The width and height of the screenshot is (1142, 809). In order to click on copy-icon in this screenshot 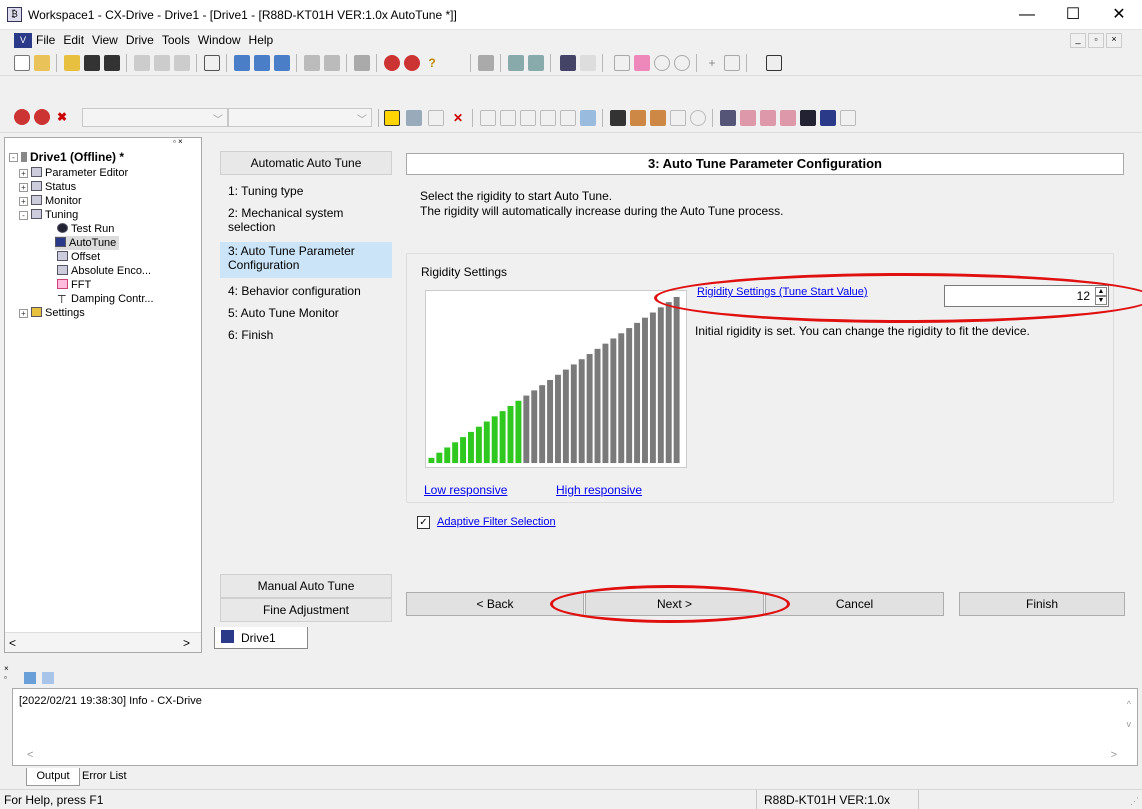, I will do `click(162, 63)`.